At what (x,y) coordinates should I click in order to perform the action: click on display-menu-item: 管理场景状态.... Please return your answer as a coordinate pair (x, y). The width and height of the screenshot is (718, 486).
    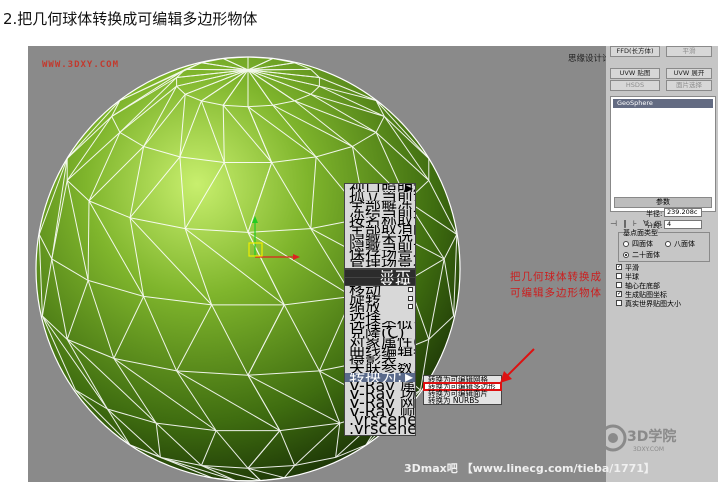
    Looking at the image, I should click on (380, 263).